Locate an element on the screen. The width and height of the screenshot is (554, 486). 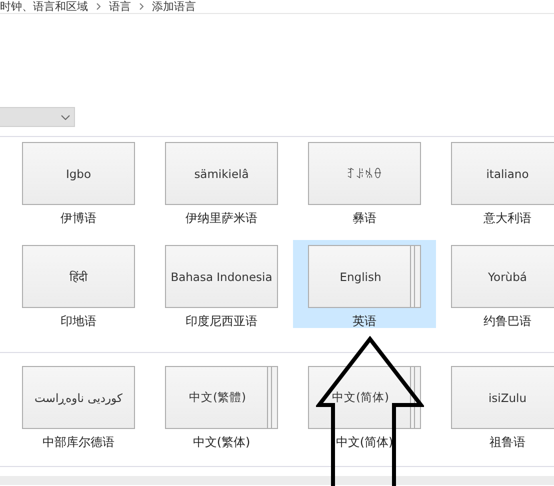
language-label: 中文(繁体) is located at coordinates (221, 442).